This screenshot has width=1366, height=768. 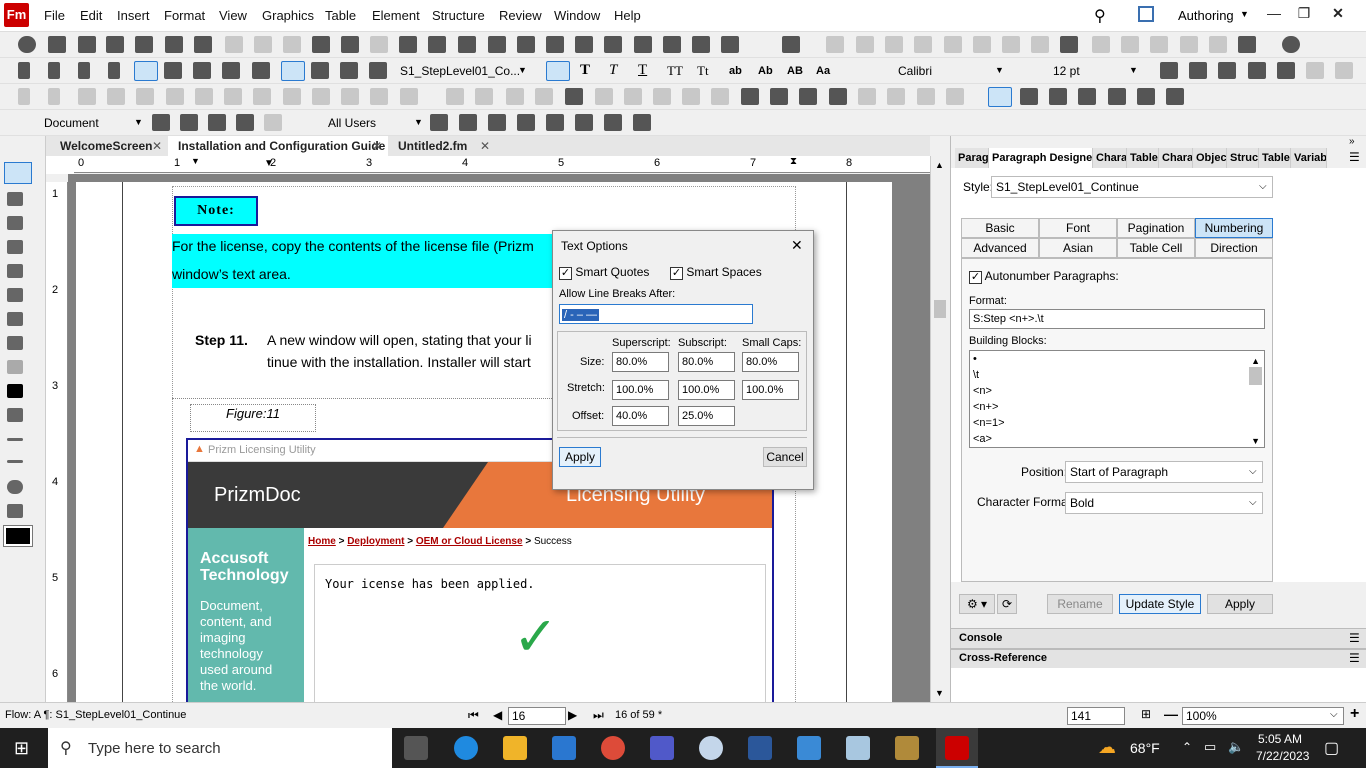 What do you see at coordinates (1354, 638) in the screenshot?
I see `panel-menu-icon: ☰` at bounding box center [1354, 638].